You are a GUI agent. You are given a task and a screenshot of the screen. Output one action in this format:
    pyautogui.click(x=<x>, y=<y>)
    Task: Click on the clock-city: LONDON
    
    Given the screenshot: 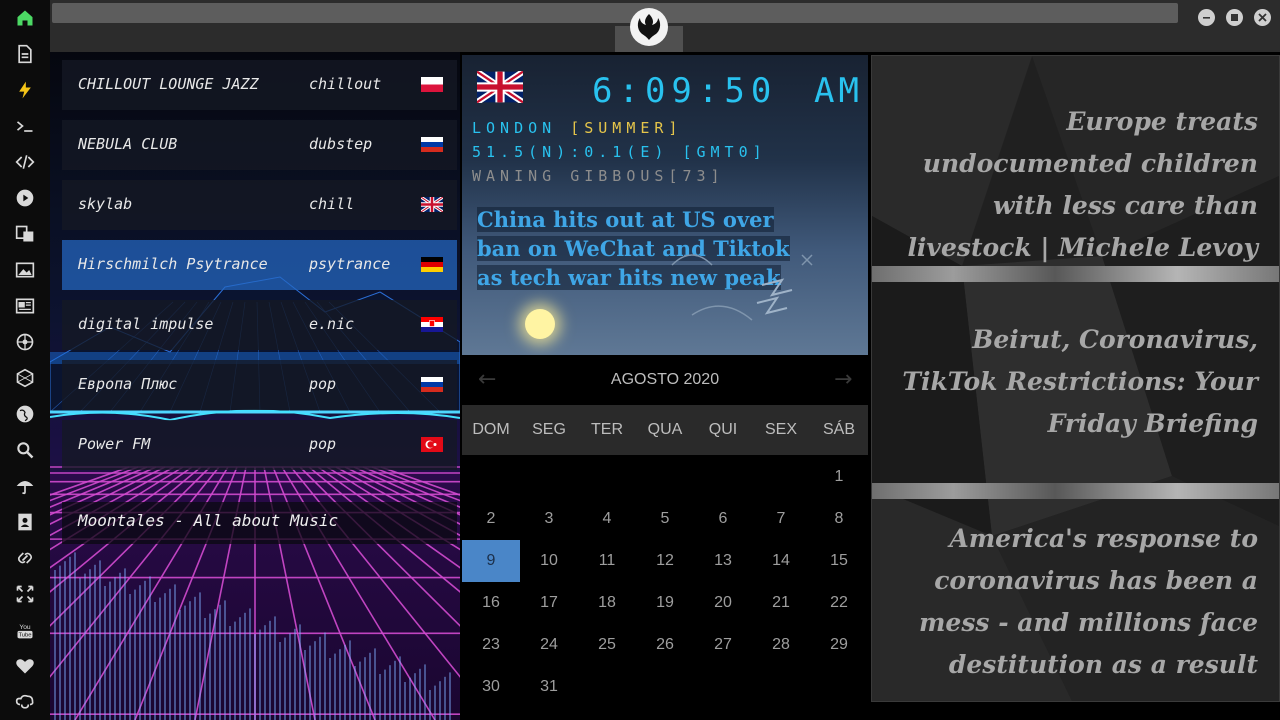 What is the action you would take?
    pyautogui.click(x=514, y=128)
    